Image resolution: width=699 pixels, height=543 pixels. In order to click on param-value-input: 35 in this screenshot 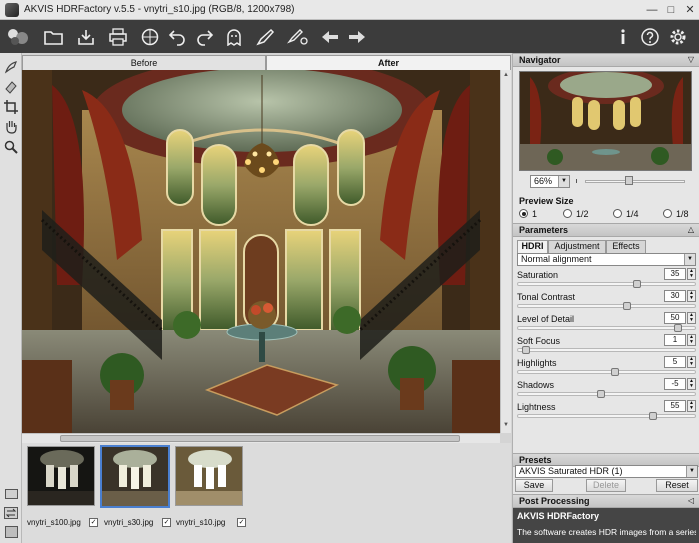, I will do `click(675, 274)`.